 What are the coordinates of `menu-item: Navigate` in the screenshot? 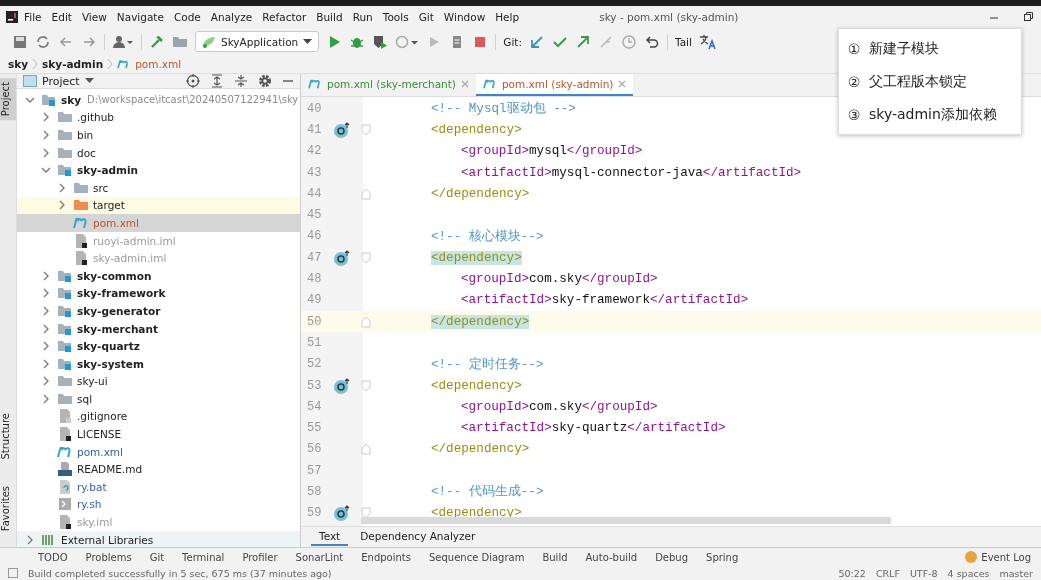 It's located at (140, 17).